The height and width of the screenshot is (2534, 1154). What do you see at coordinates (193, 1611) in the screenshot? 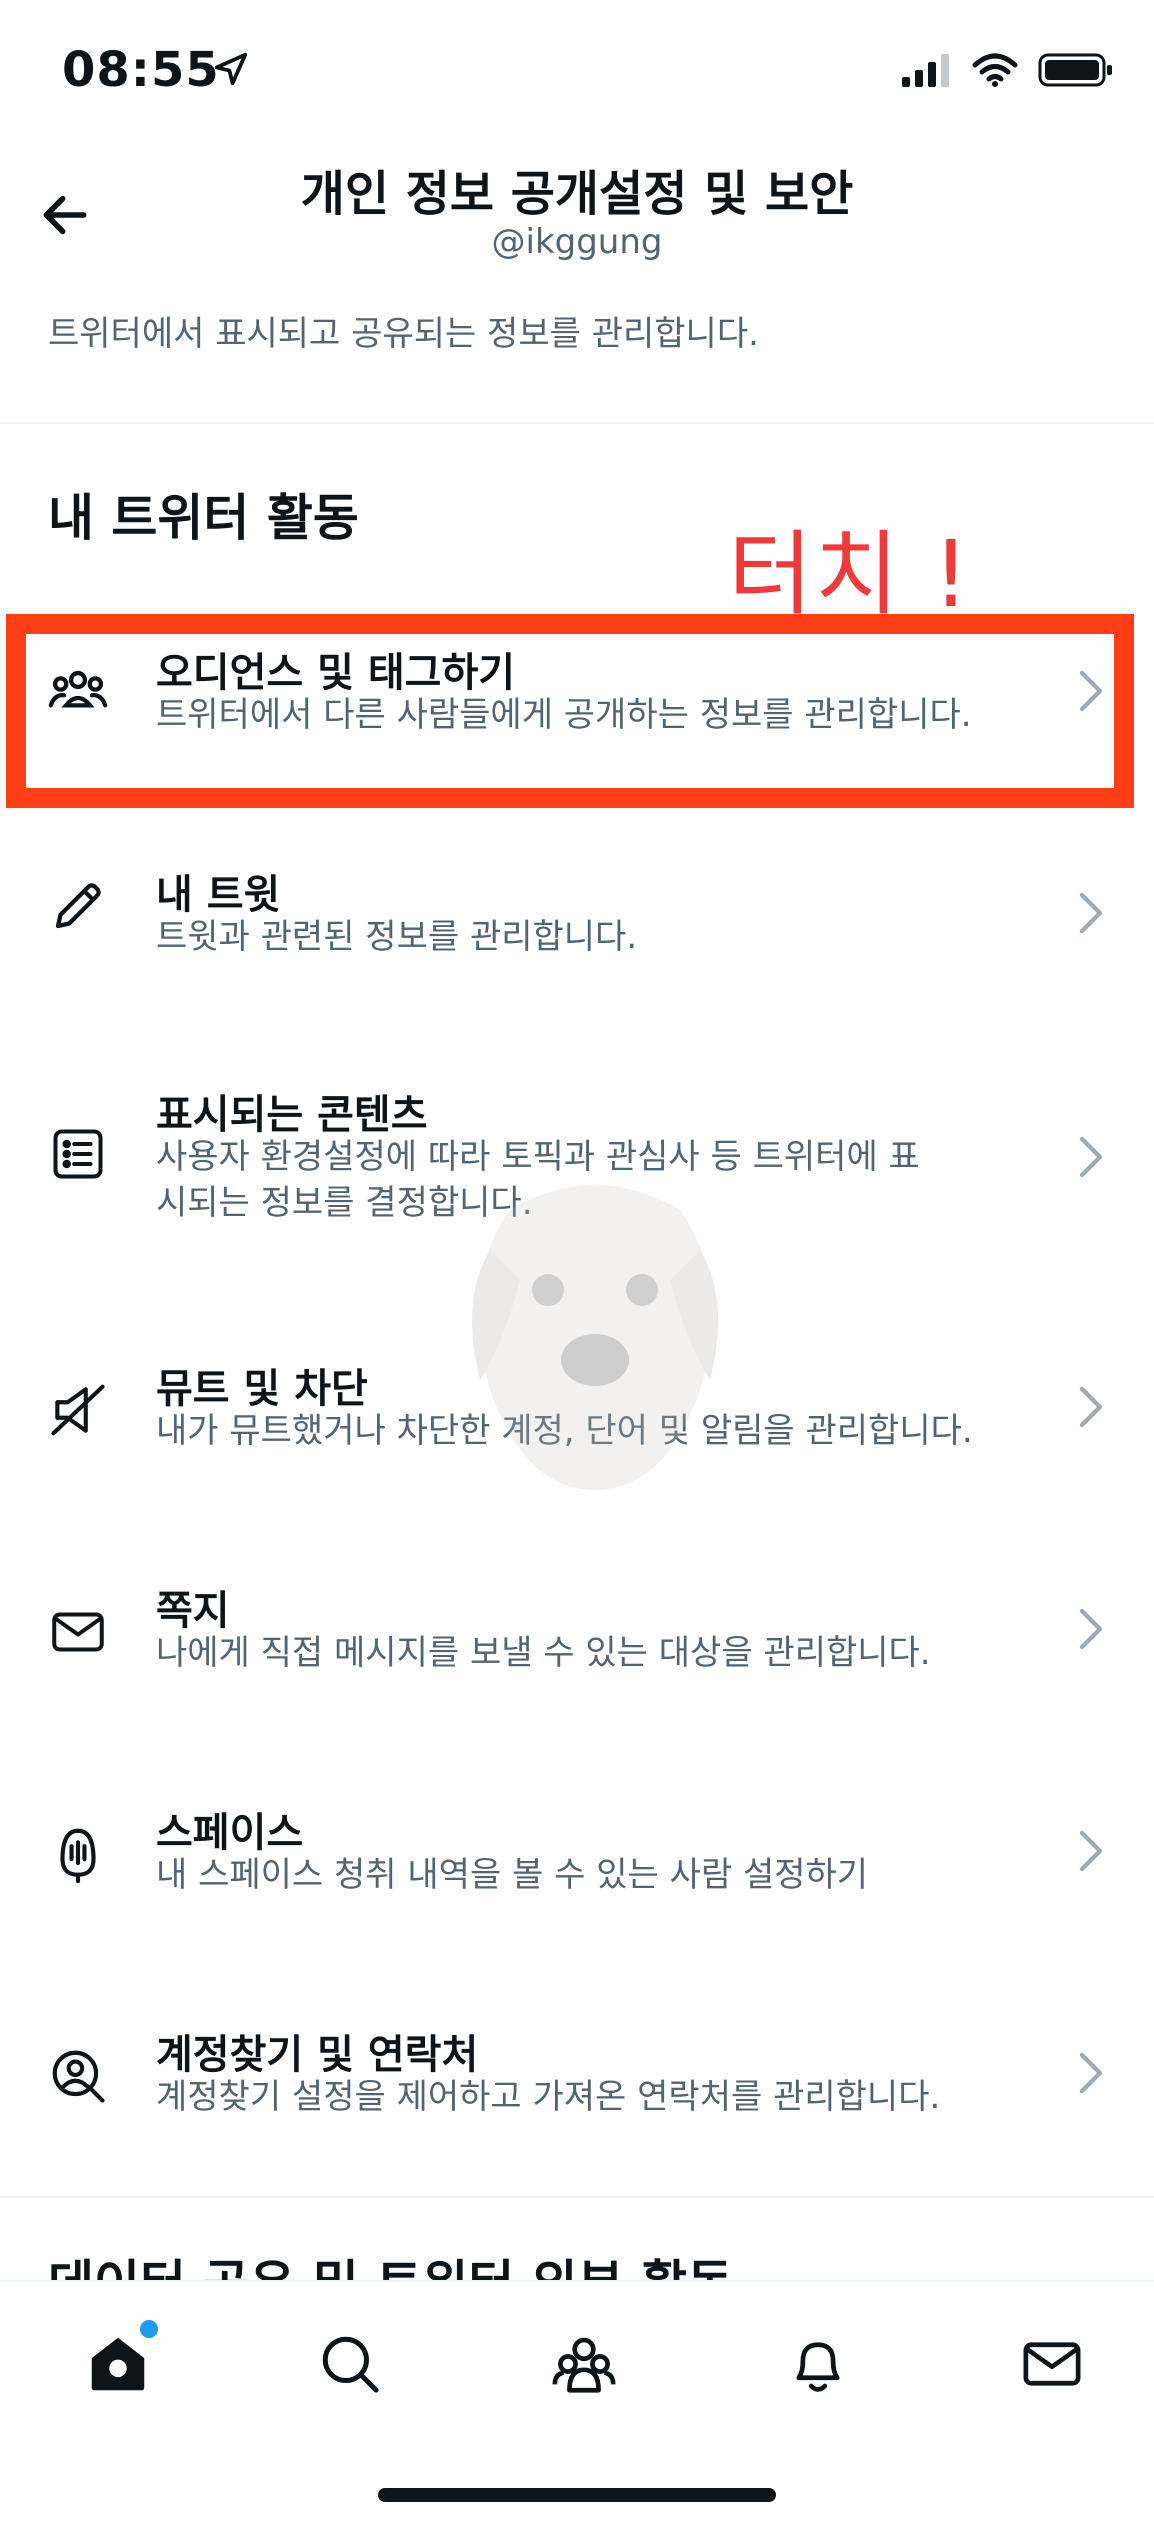
I see `item-title: 쪽지` at bounding box center [193, 1611].